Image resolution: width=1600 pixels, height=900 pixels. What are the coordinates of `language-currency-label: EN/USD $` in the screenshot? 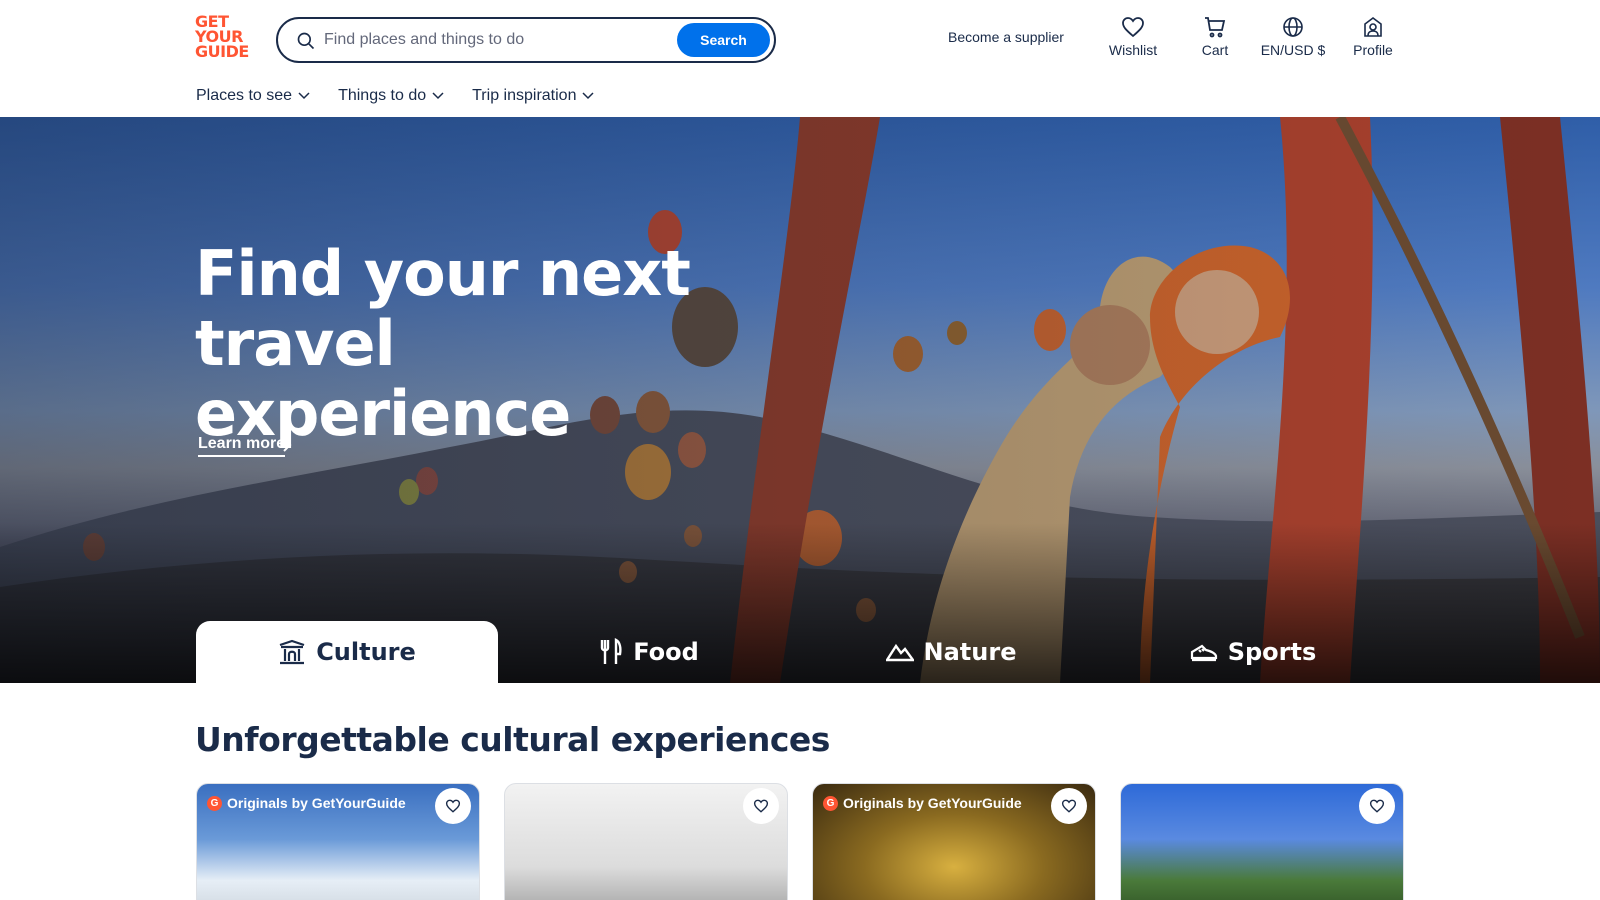 It's located at (1293, 50).